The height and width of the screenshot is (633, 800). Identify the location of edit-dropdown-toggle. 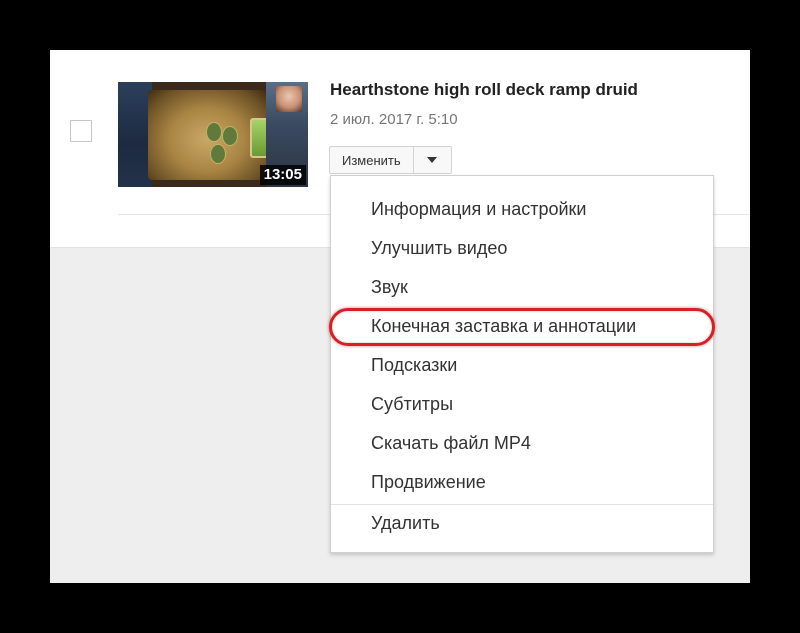
(432, 160).